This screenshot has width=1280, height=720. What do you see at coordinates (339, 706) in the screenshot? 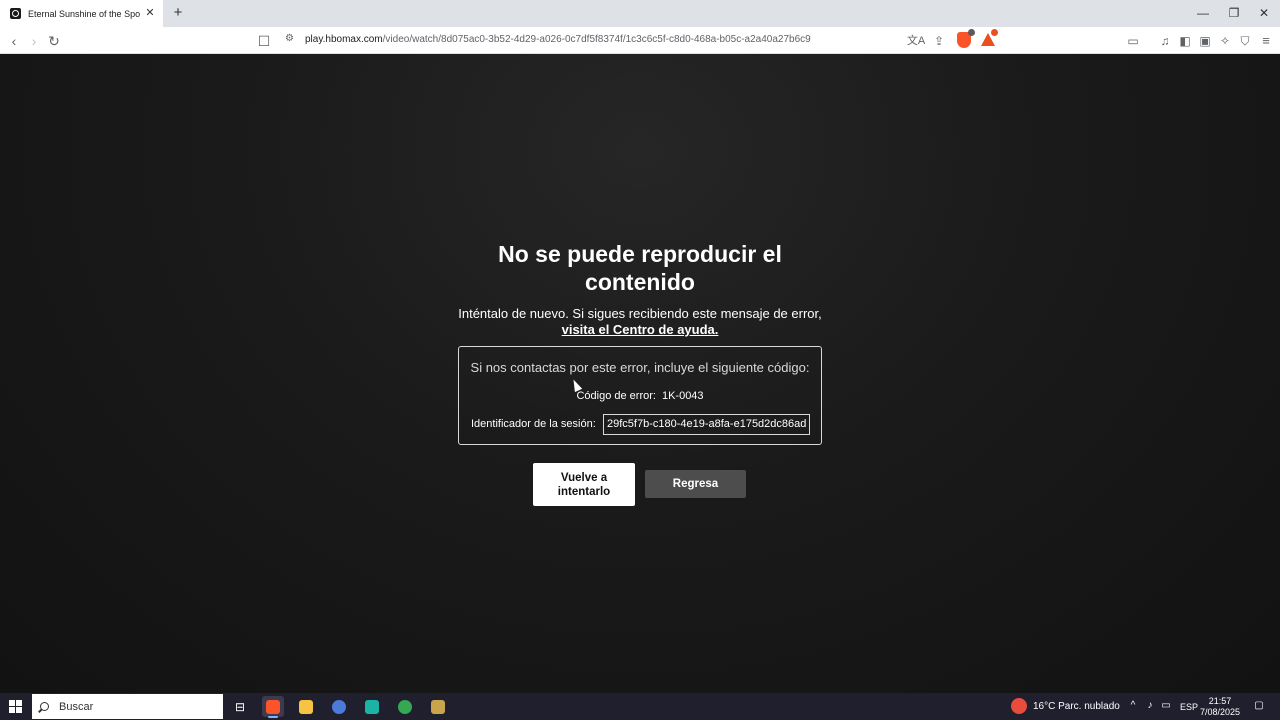
I see `chrome-profile-icon` at bounding box center [339, 706].